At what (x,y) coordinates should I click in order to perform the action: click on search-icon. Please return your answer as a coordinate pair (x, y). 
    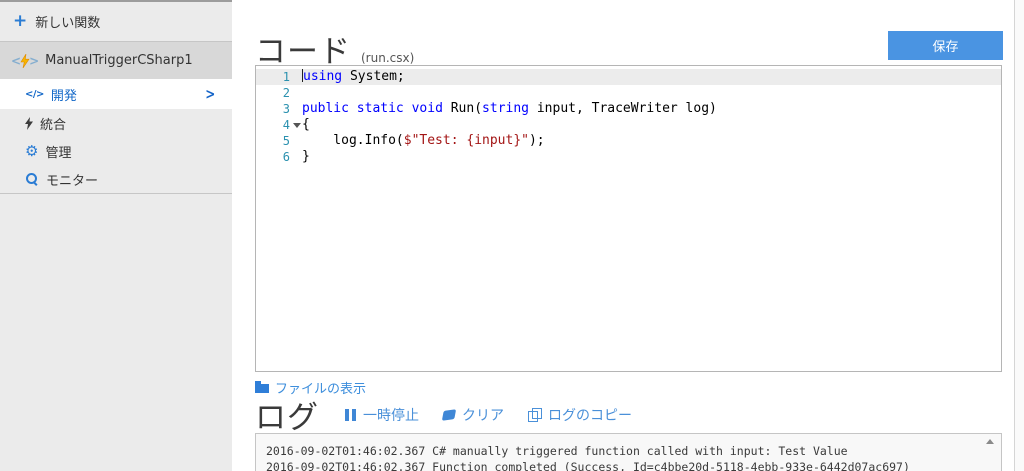
    Looking at the image, I should click on (32, 179).